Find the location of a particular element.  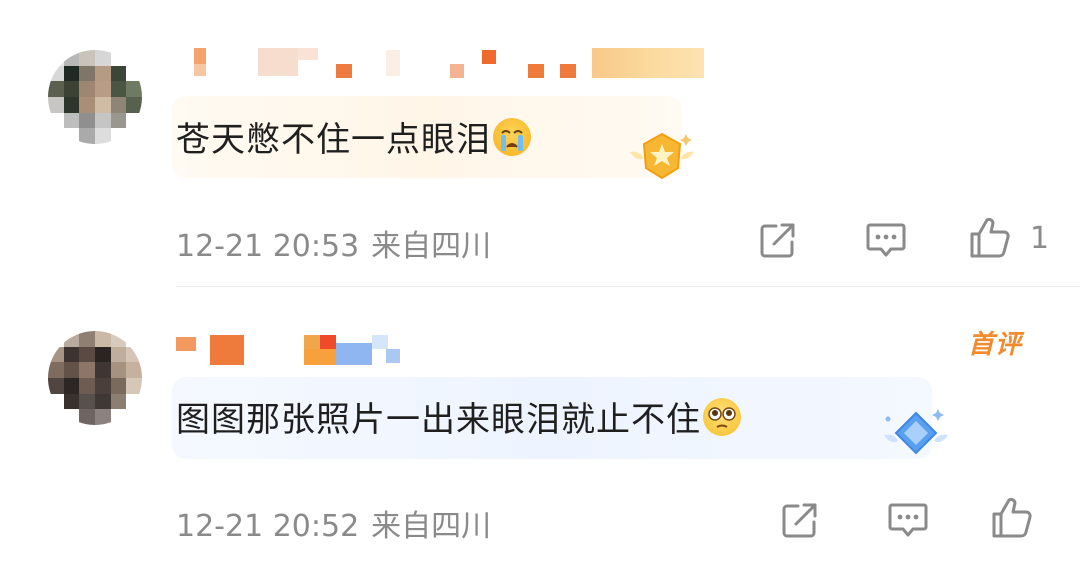

comment-meta: 12-21 20:53 来自四川 is located at coordinates (333, 243).